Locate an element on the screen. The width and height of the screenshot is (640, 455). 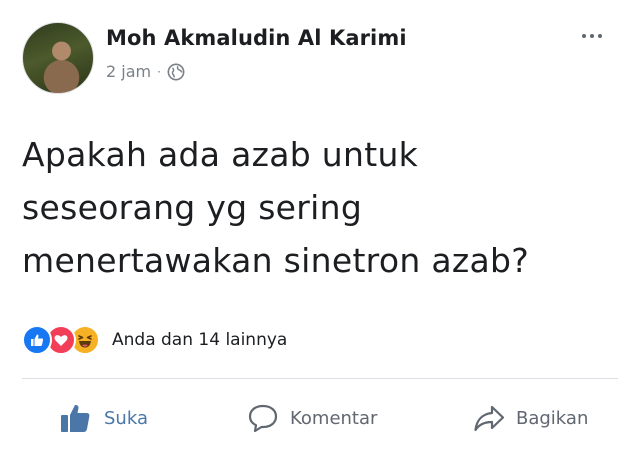
comment-icon is located at coordinates (263, 418).